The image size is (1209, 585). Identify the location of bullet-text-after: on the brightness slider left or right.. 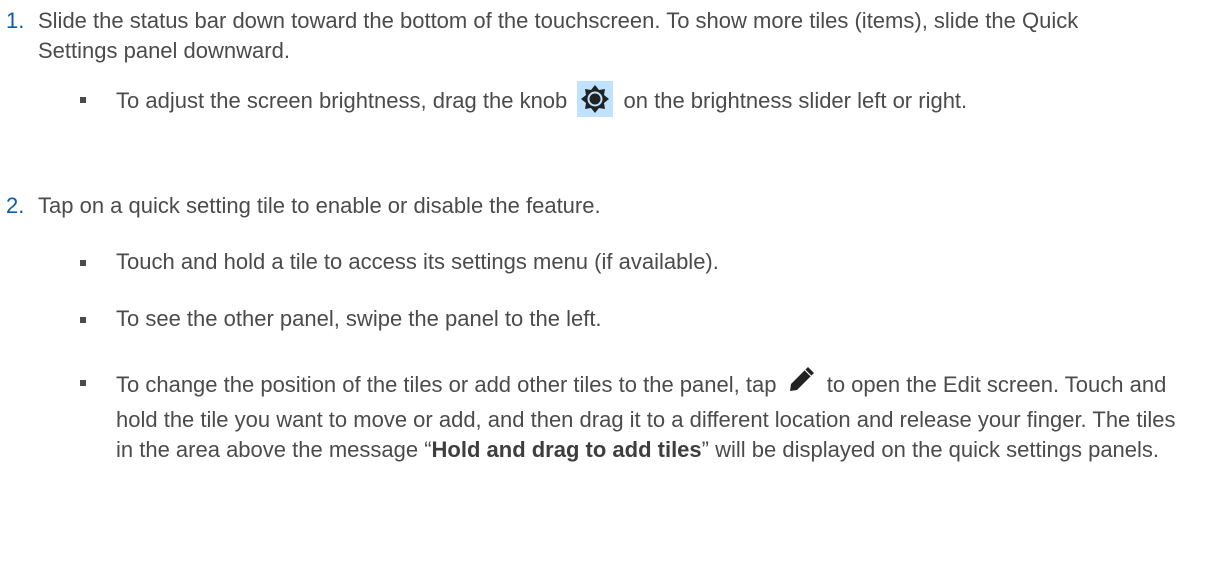
(795, 100).